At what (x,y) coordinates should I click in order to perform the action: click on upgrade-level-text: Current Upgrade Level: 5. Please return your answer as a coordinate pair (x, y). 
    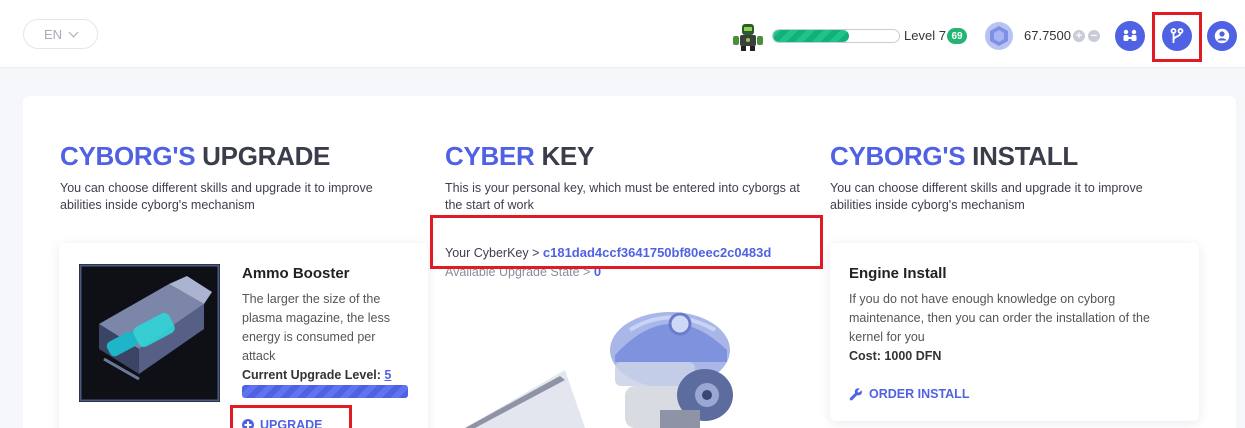
    Looking at the image, I should click on (317, 375).